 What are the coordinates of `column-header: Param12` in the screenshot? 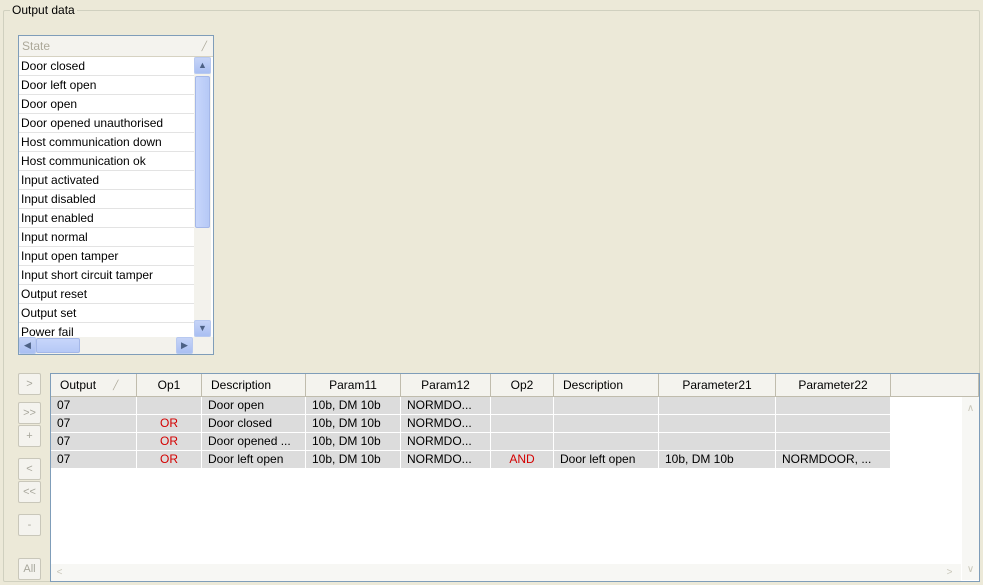 It's located at (446, 385).